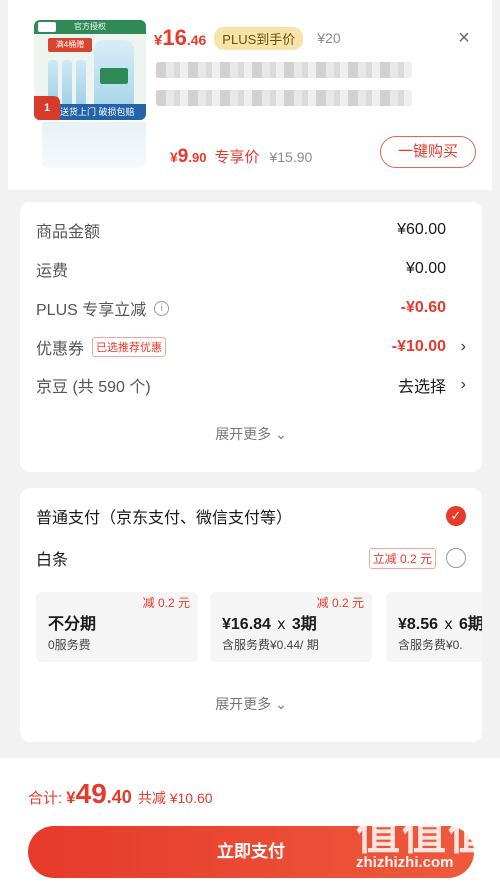 The width and height of the screenshot is (500, 884). What do you see at coordinates (251, 704) in the screenshot?
I see `payment-expand-more: 展开更多 ⌄` at bounding box center [251, 704].